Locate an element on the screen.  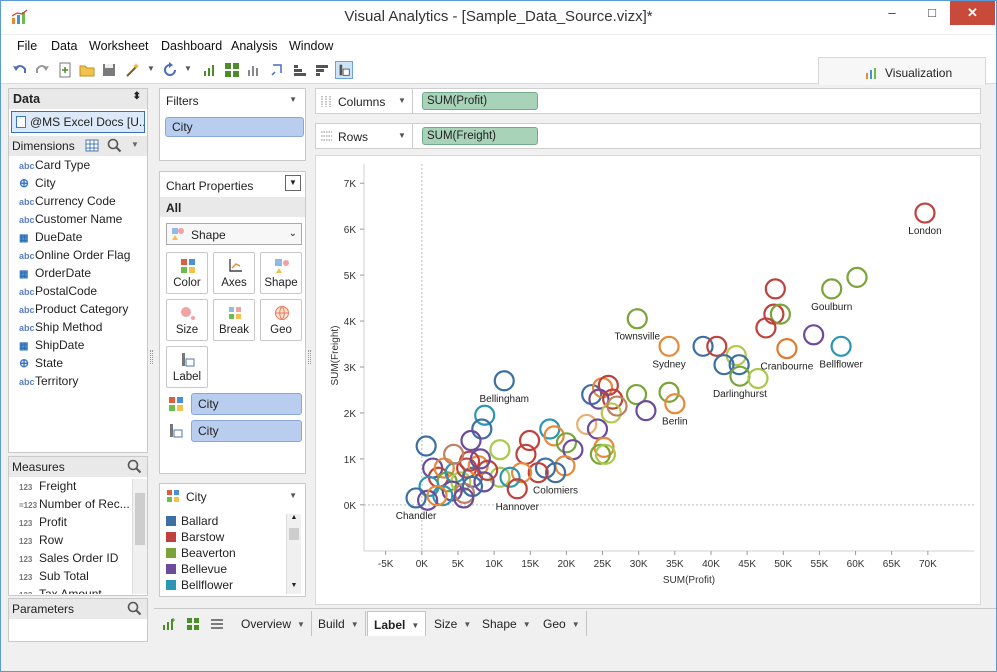
open-folder-icon is located at coordinates (87, 70).